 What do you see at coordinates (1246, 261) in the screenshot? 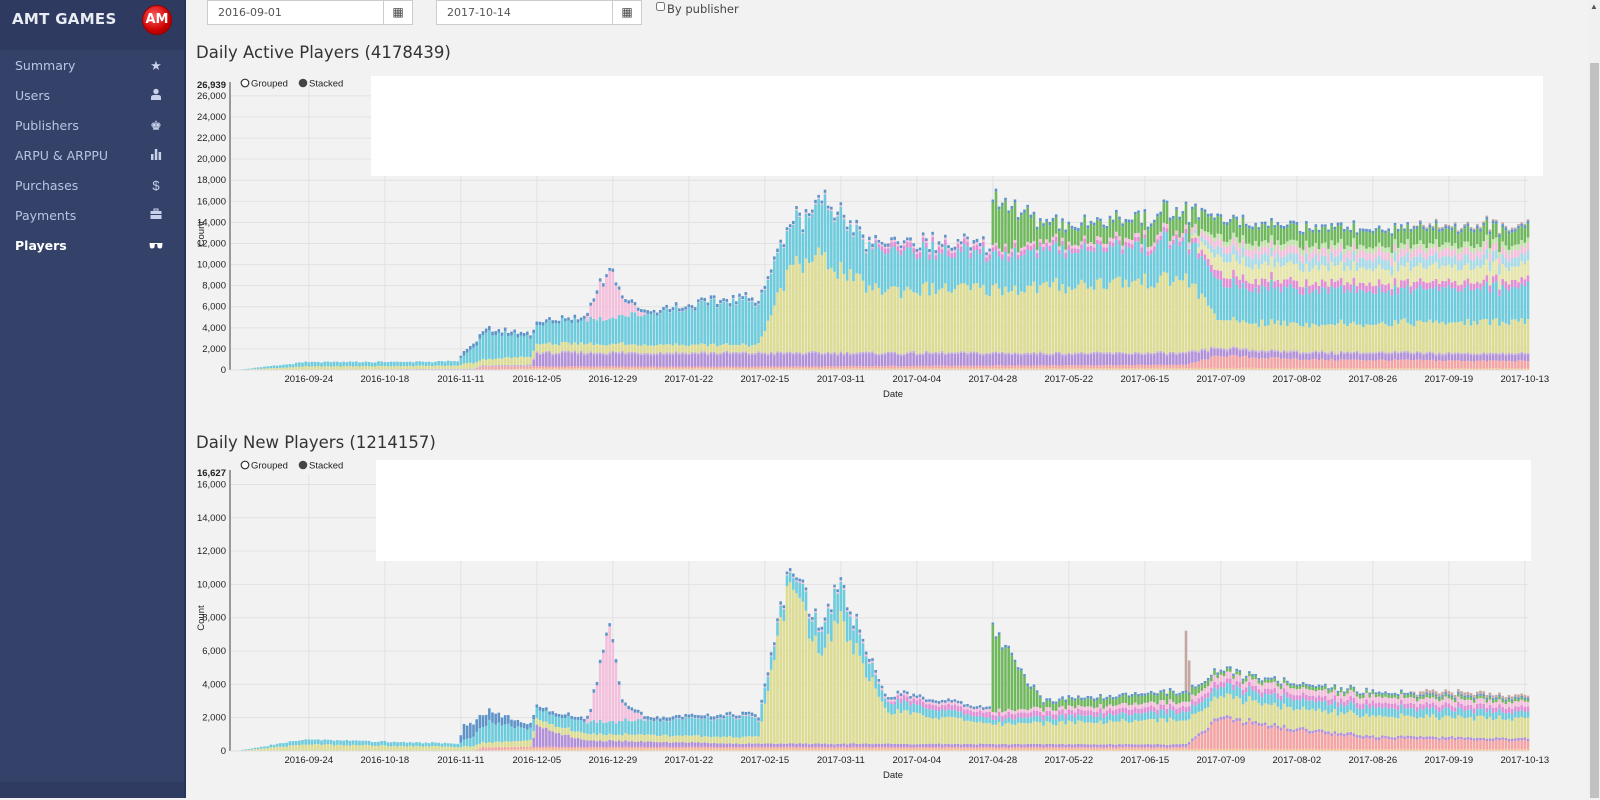
I see `bar-segment-s9-lightblue` at bounding box center [1246, 261].